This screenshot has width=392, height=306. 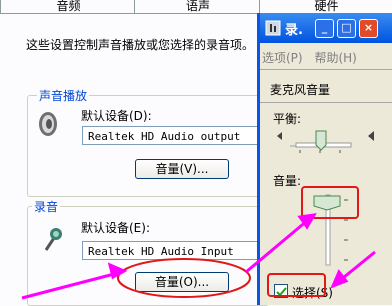 I want to click on volume-button-highlight, so click(x=184, y=278).